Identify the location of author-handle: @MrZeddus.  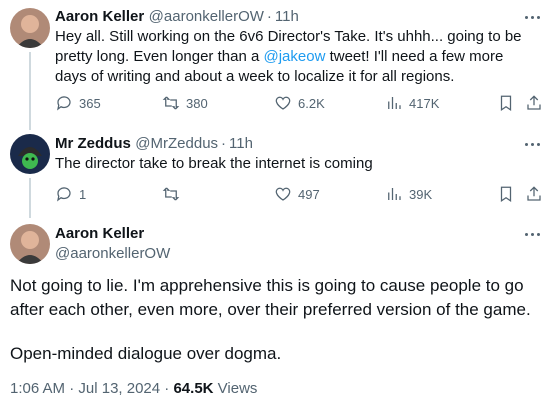
(176, 143).